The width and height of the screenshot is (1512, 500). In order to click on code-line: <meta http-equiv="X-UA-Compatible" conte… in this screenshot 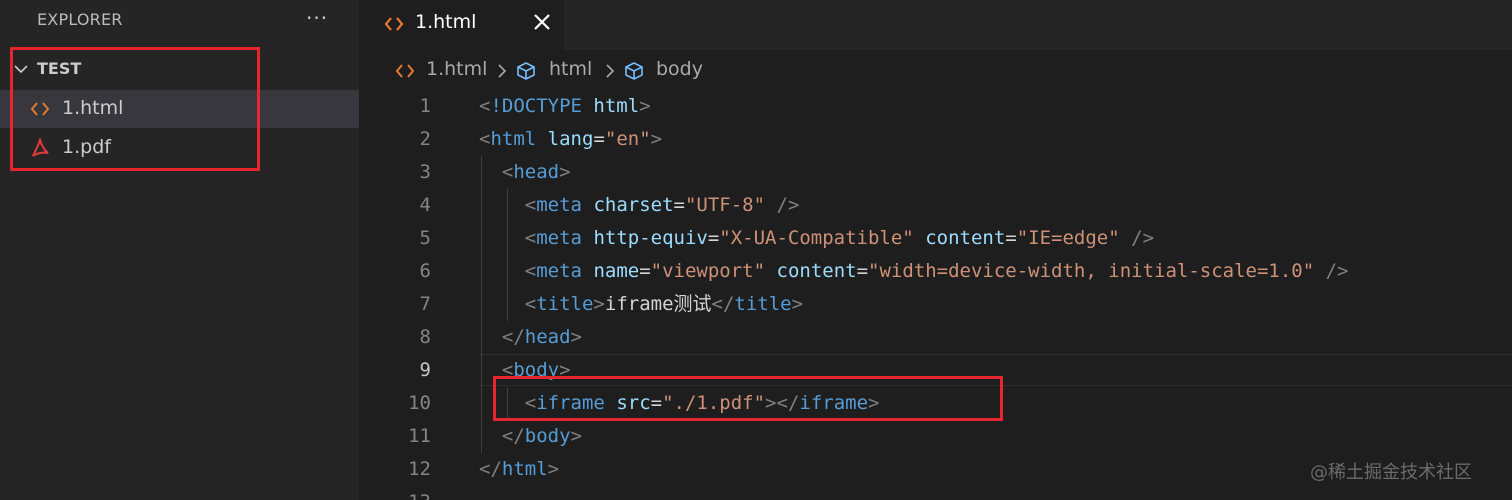, I will do `click(816, 238)`.